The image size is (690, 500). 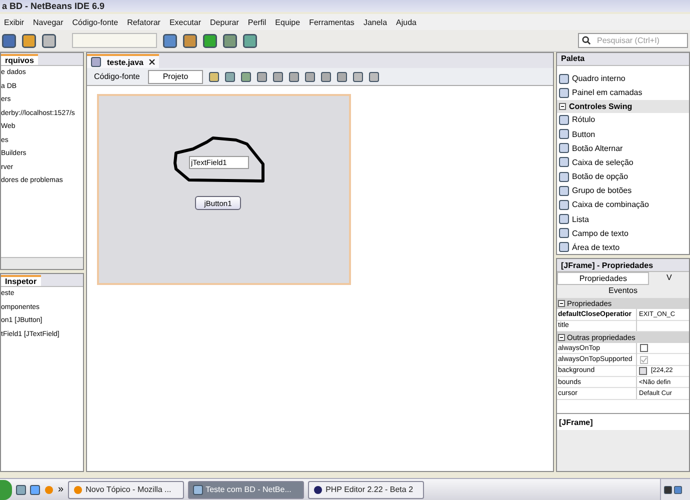 What do you see at coordinates (21, 280) in the screenshot?
I see `panel-title: Inspetor` at bounding box center [21, 280].